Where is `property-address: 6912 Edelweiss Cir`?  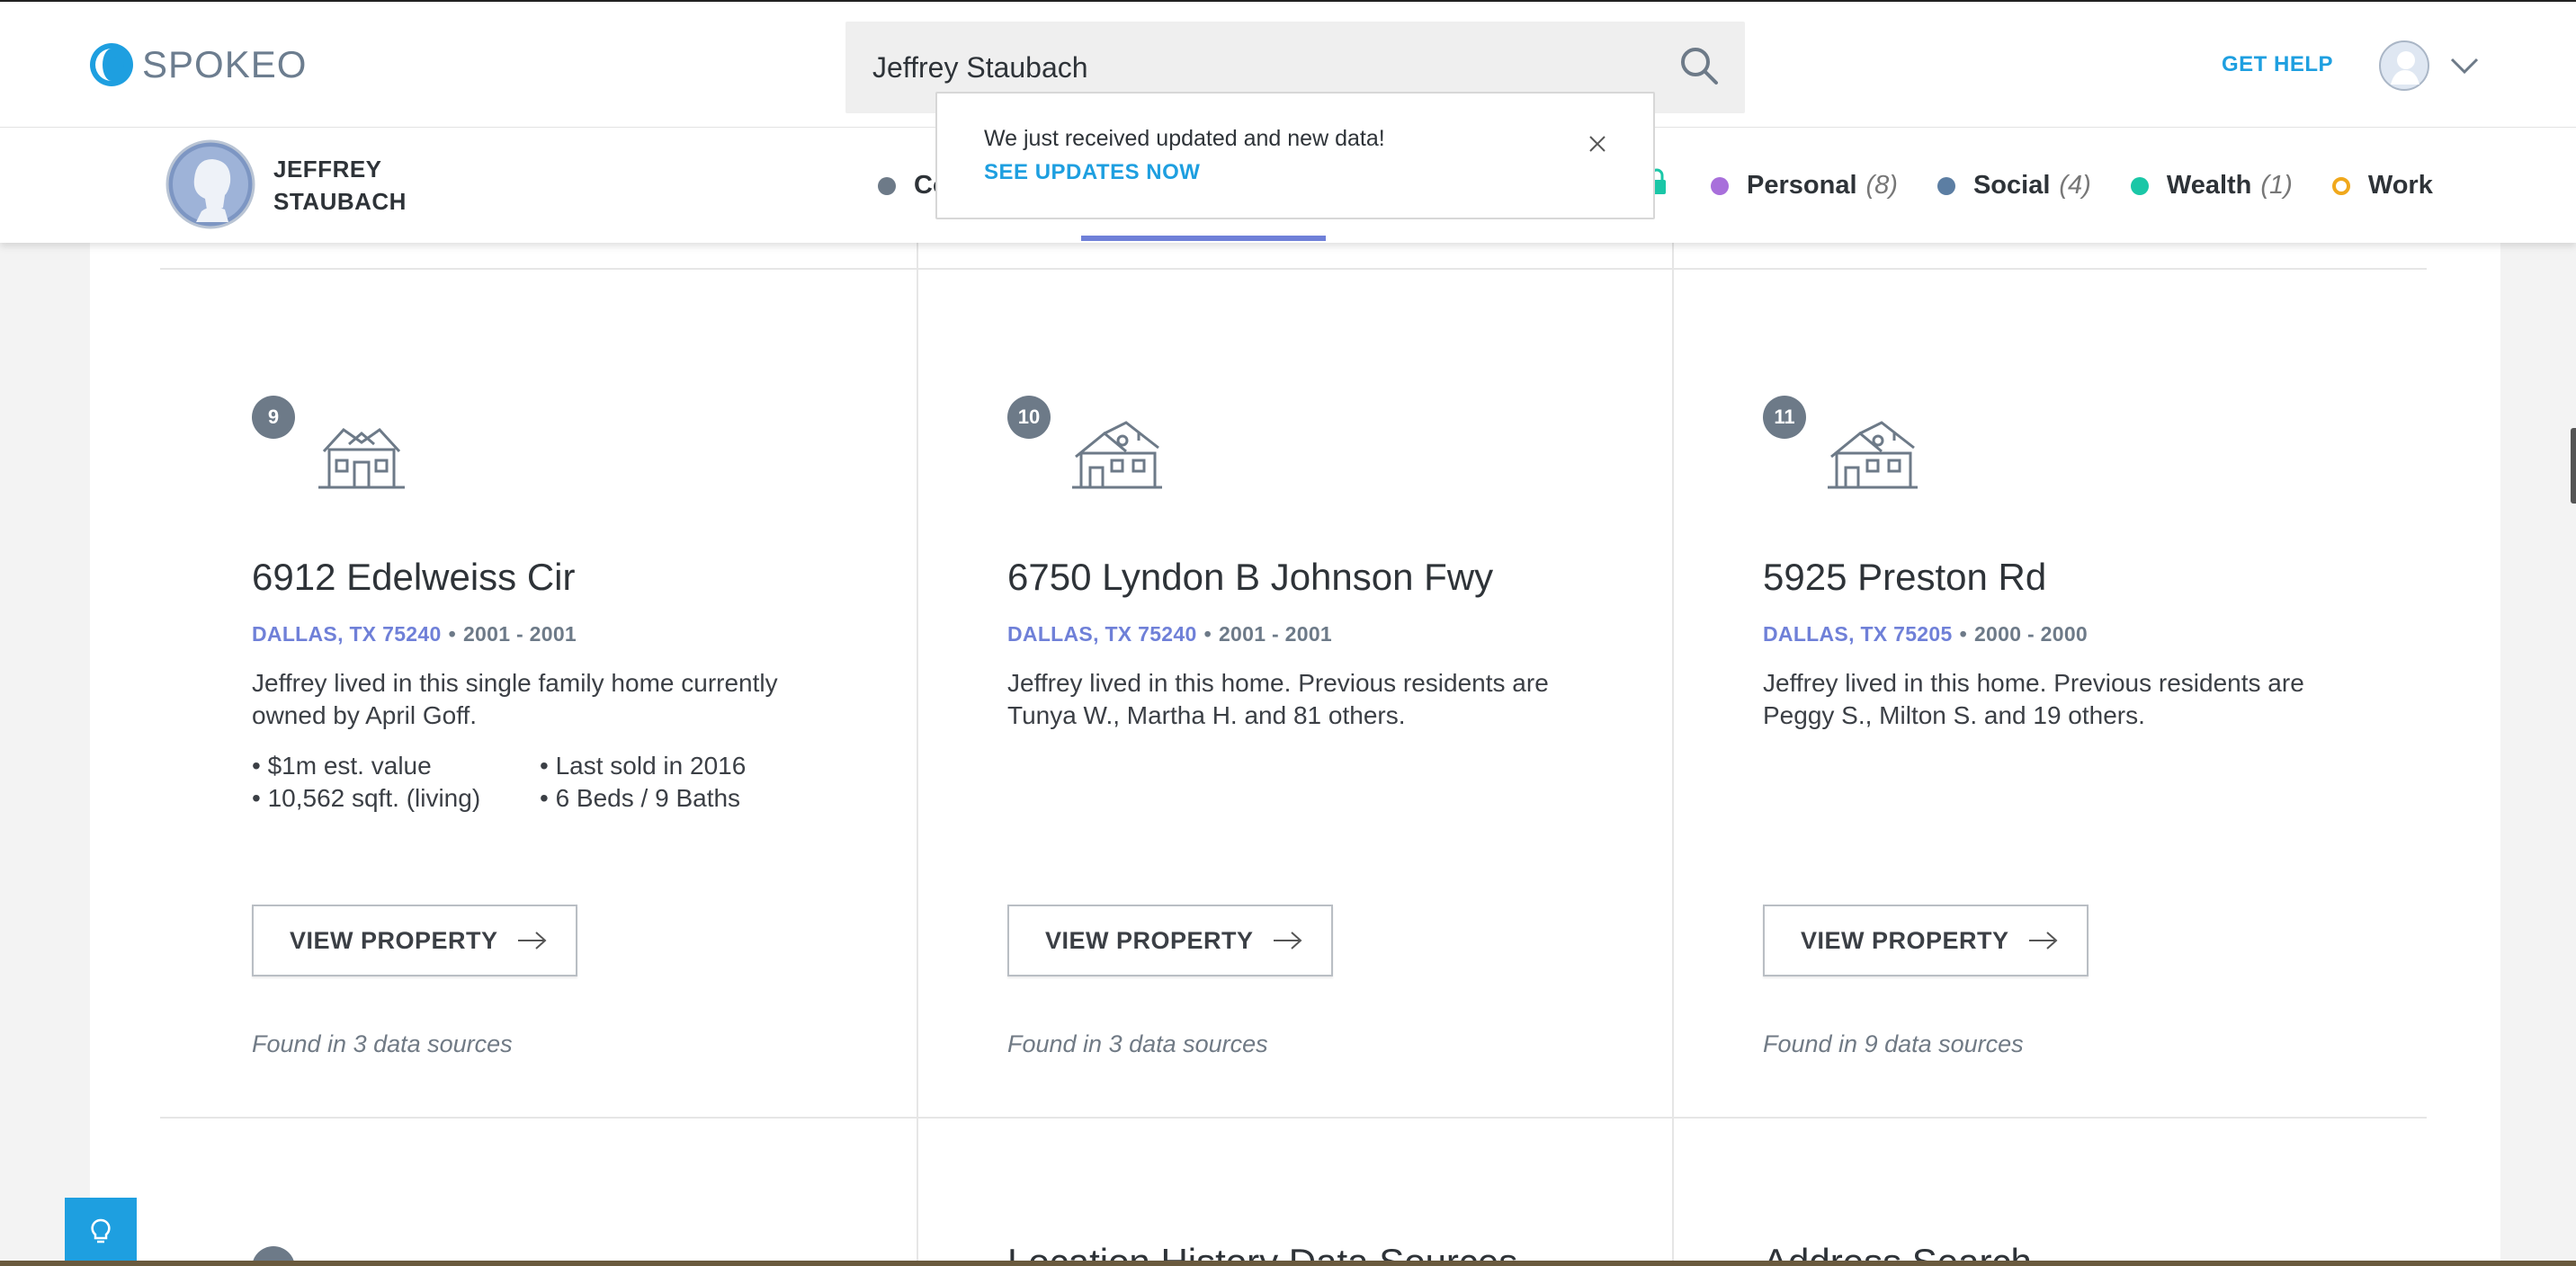 property-address: 6912 Edelweiss Cir is located at coordinates (414, 577).